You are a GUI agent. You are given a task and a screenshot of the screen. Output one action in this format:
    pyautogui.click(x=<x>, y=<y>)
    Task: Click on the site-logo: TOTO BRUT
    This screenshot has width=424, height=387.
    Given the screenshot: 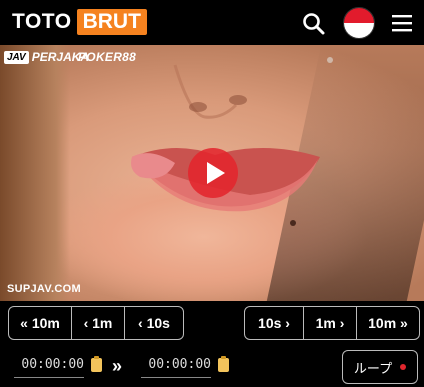 What is the action you would take?
    pyautogui.click(x=79, y=22)
    